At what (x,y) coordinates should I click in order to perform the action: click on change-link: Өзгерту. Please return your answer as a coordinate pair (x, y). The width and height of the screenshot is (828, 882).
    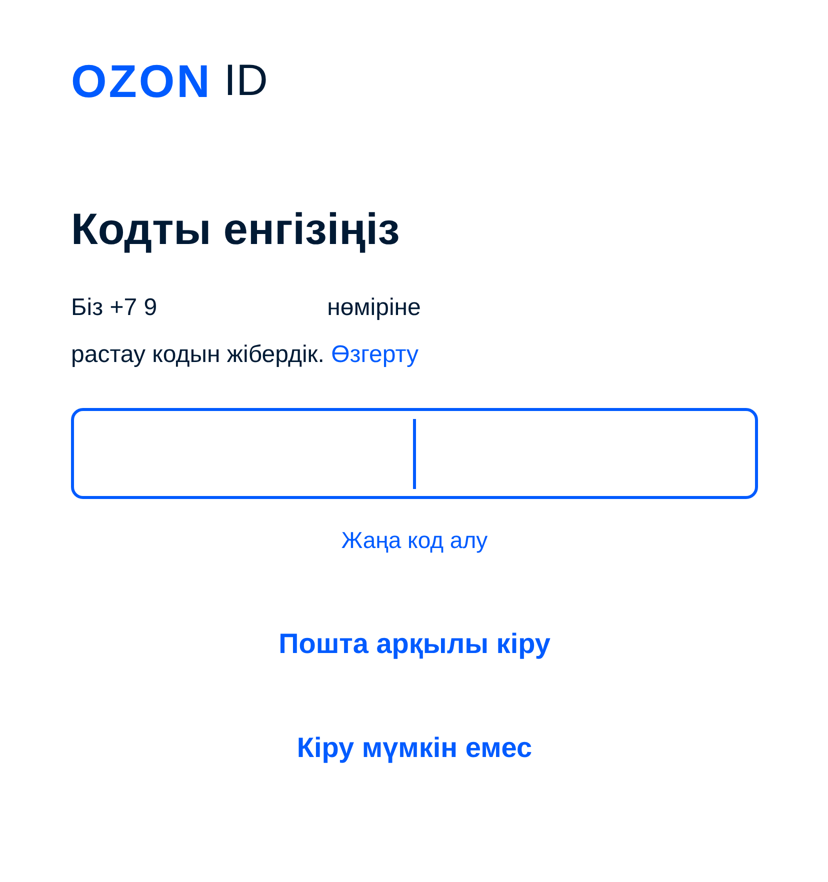
    Looking at the image, I should click on (374, 354).